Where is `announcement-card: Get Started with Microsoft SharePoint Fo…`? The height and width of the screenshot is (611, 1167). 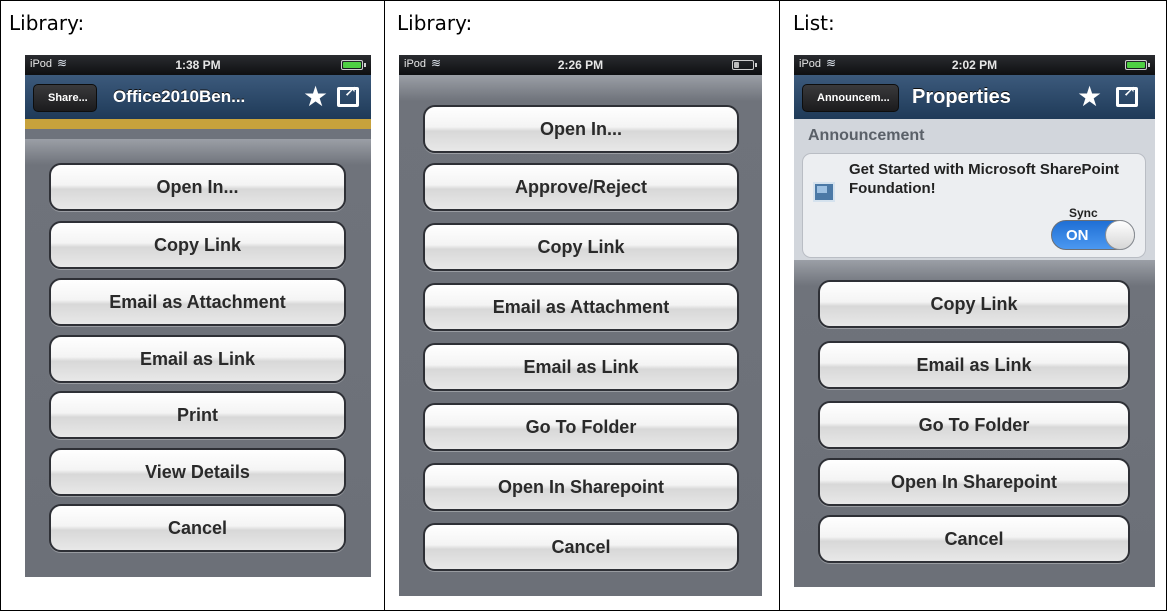
announcement-card: Get Started with Microsoft SharePoint Fo… is located at coordinates (974, 205).